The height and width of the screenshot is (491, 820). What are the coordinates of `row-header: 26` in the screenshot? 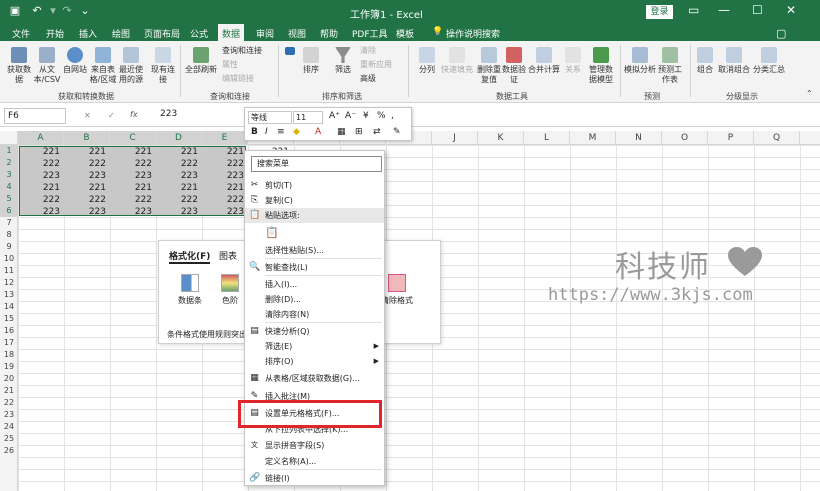 It's located at (9, 451).